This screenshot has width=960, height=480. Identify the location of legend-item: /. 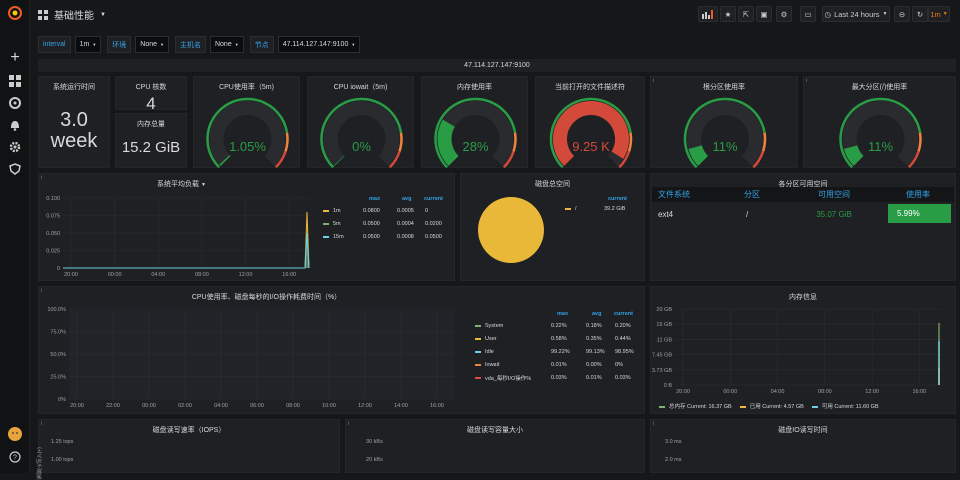
(571, 208).